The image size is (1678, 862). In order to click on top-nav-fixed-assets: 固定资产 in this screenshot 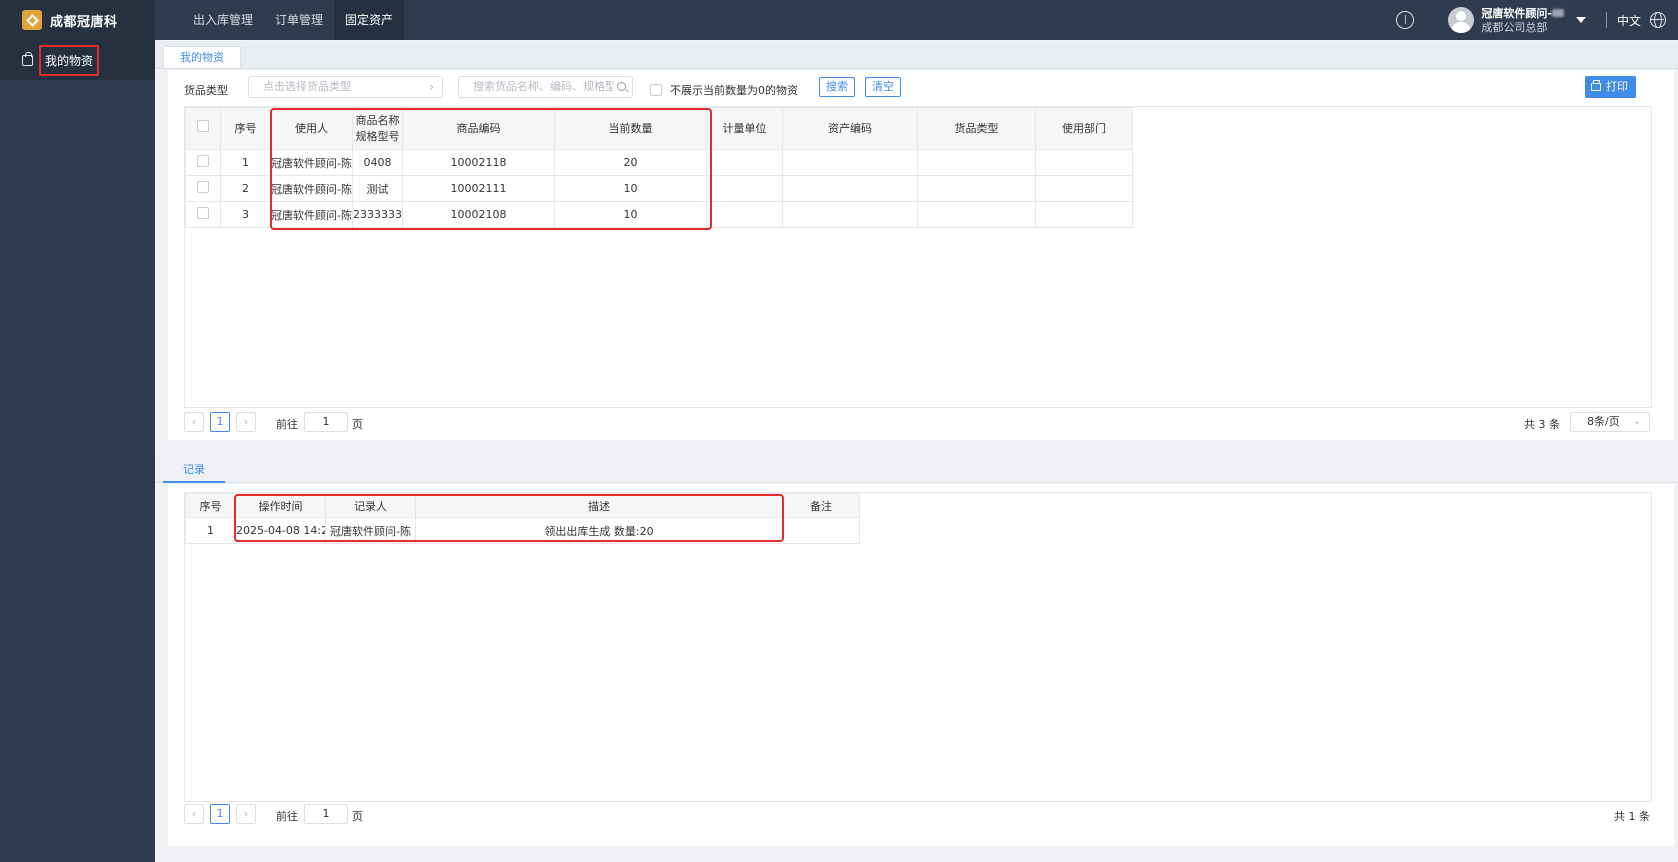, I will do `click(369, 20)`.